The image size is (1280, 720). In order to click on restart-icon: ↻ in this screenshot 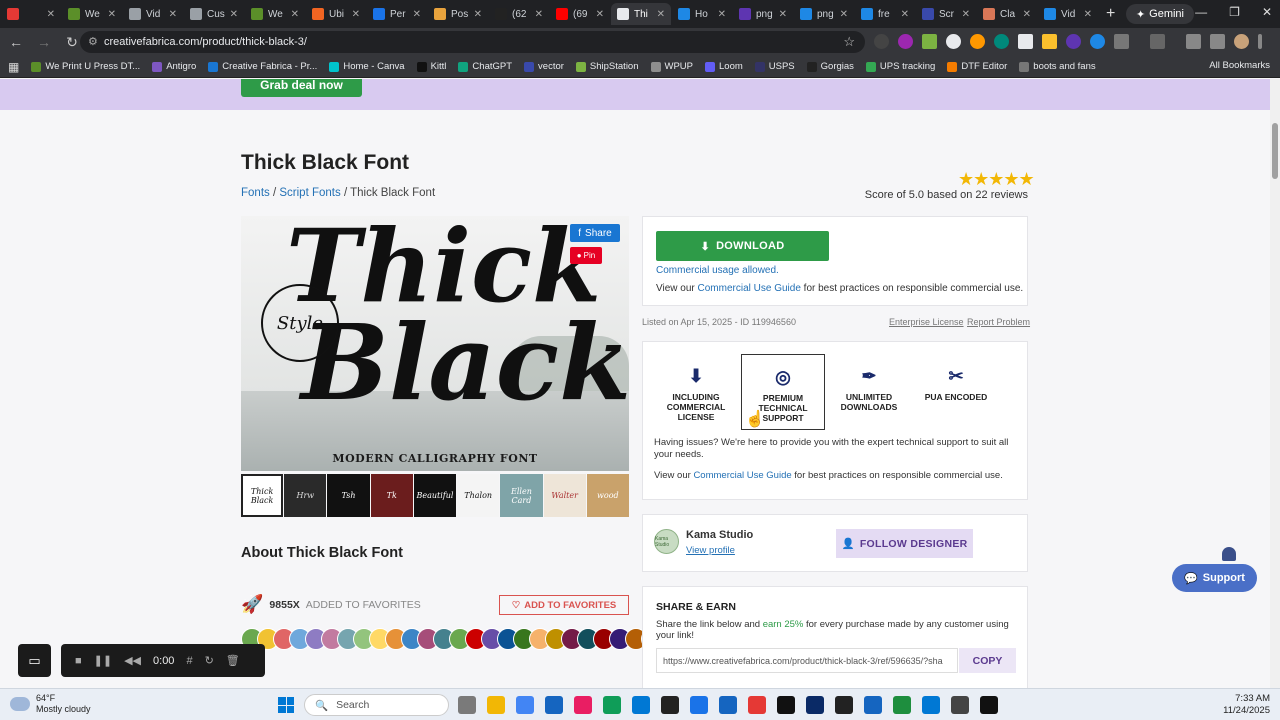, I will do `click(209, 660)`.